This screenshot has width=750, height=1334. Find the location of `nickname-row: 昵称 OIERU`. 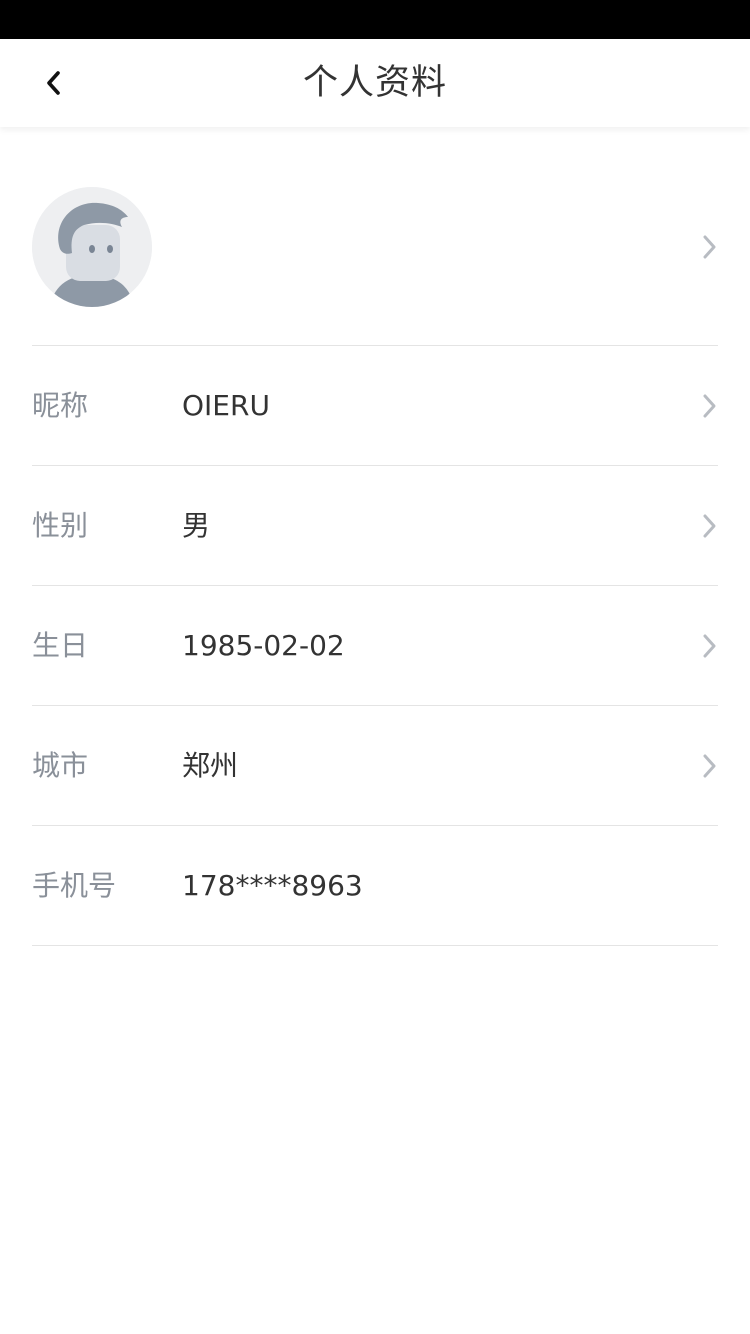

nickname-row: 昵称 OIERU is located at coordinates (375, 406).